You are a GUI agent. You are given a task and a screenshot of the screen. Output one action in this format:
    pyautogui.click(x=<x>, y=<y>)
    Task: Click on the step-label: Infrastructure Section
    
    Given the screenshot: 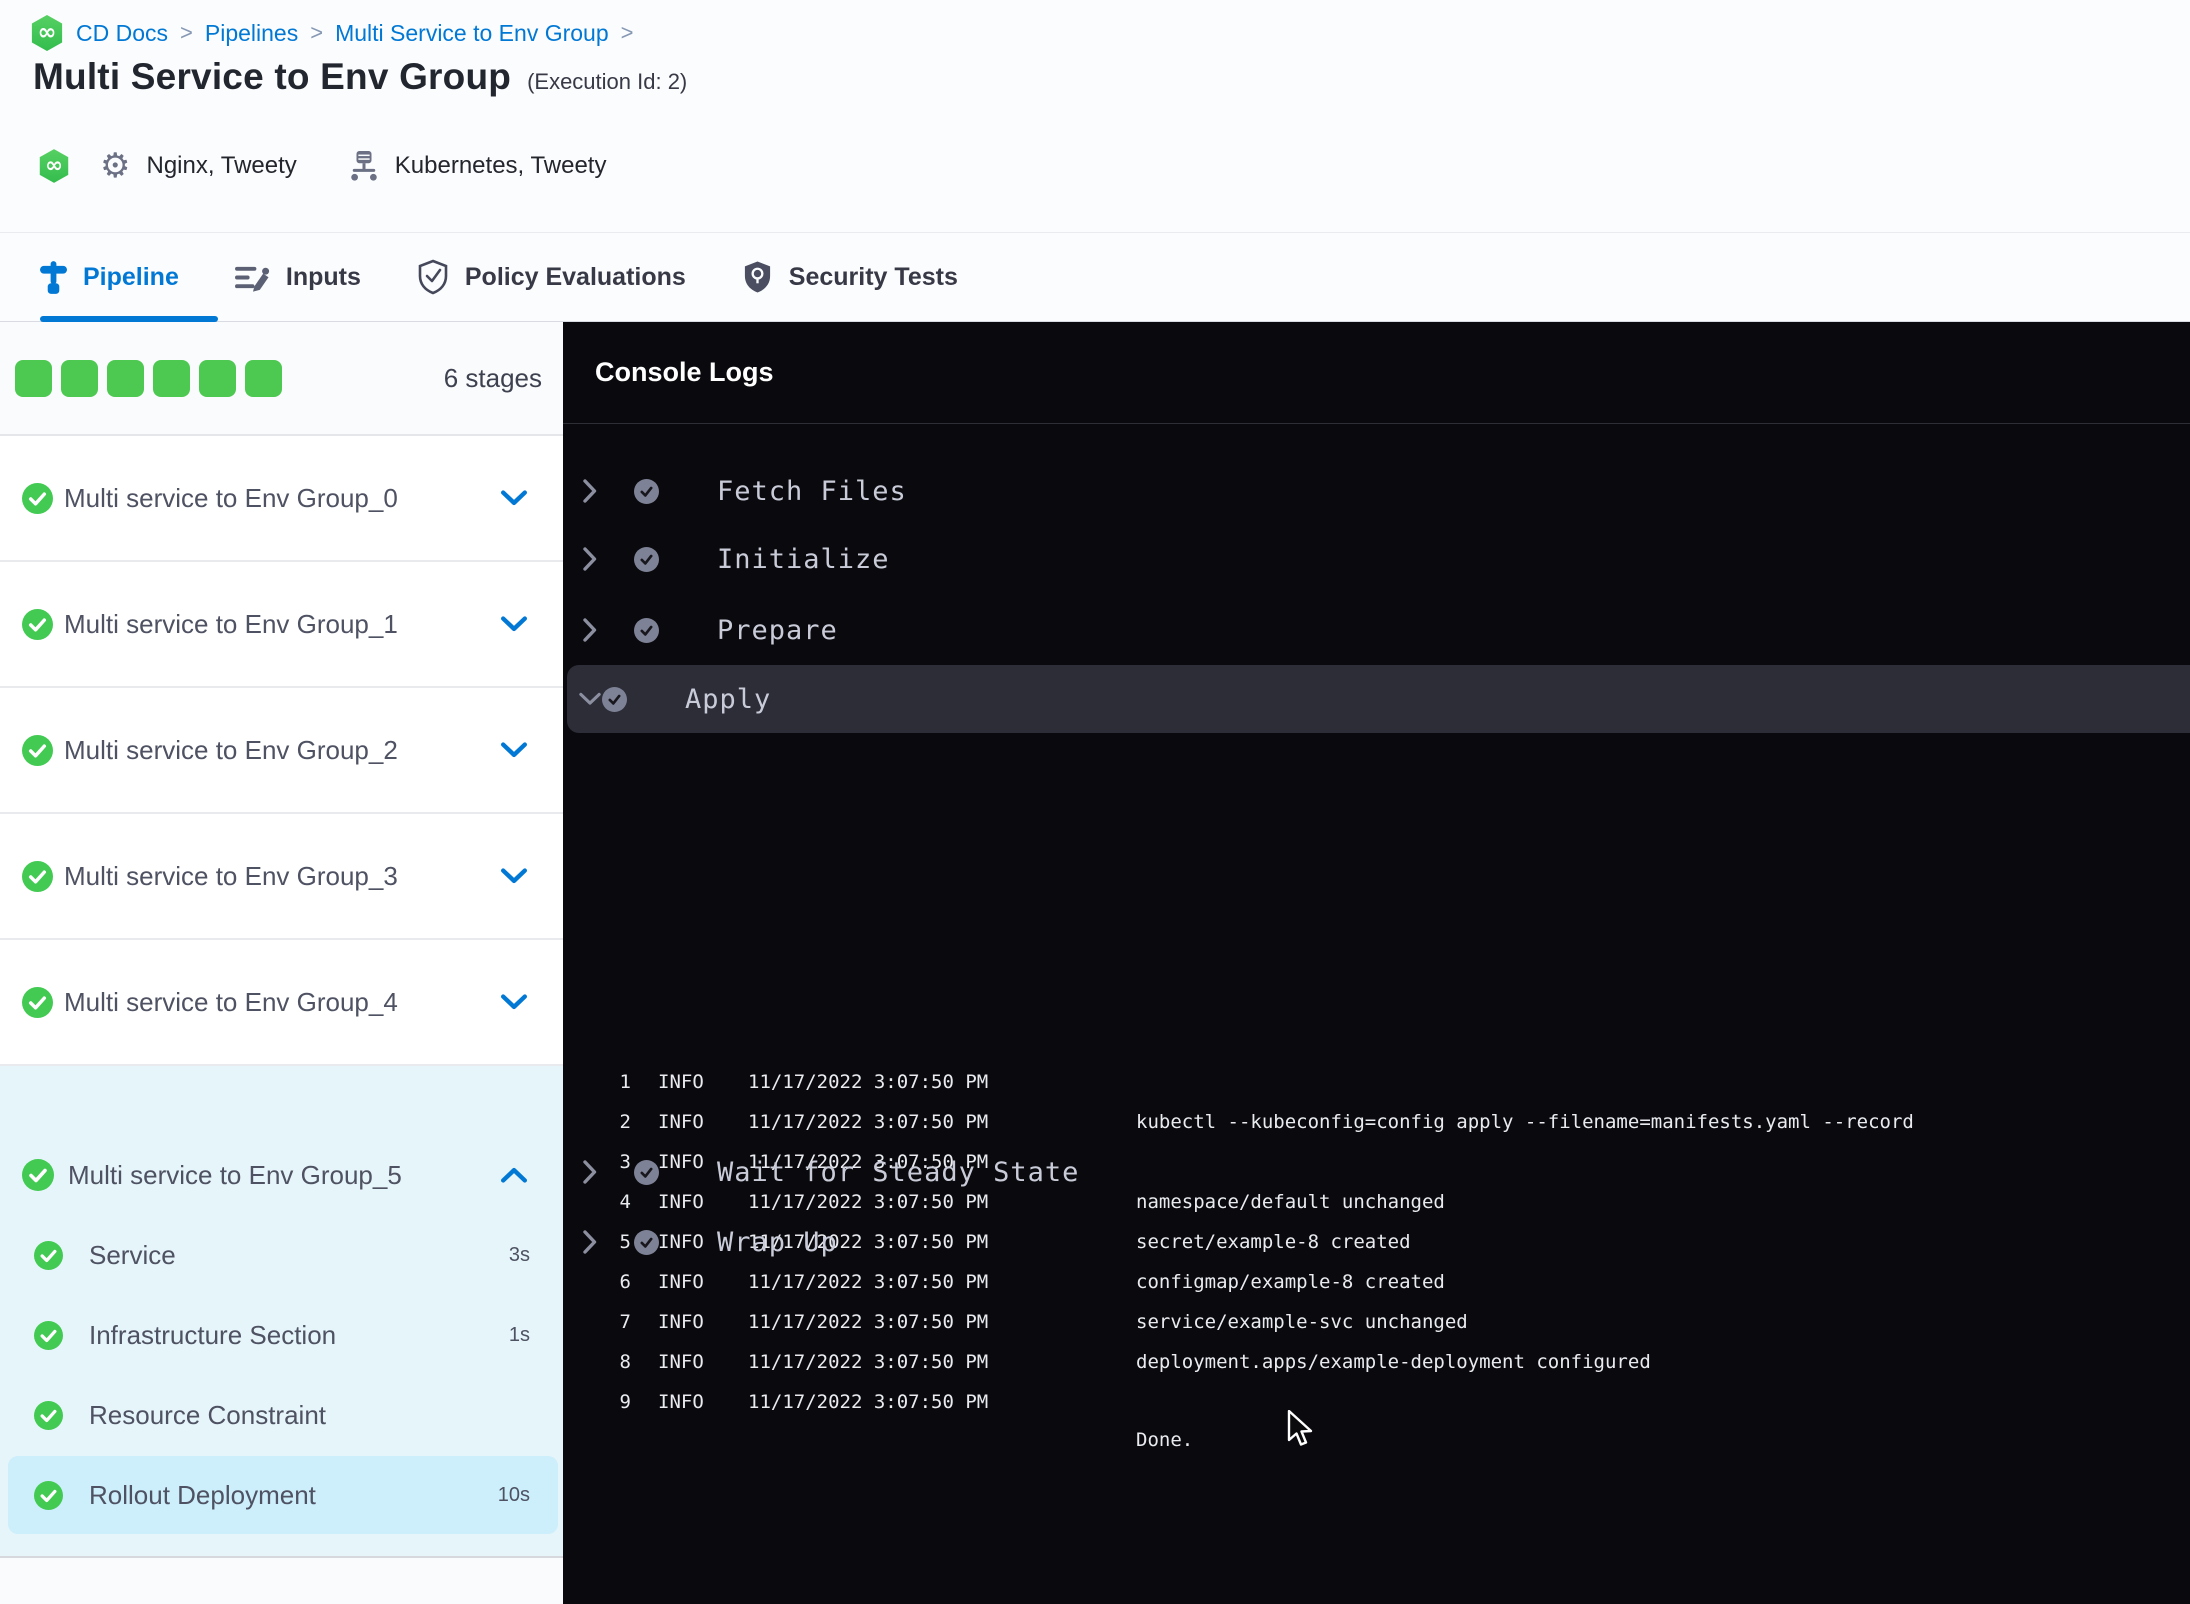 What is the action you would take?
    pyautogui.click(x=213, y=1334)
    